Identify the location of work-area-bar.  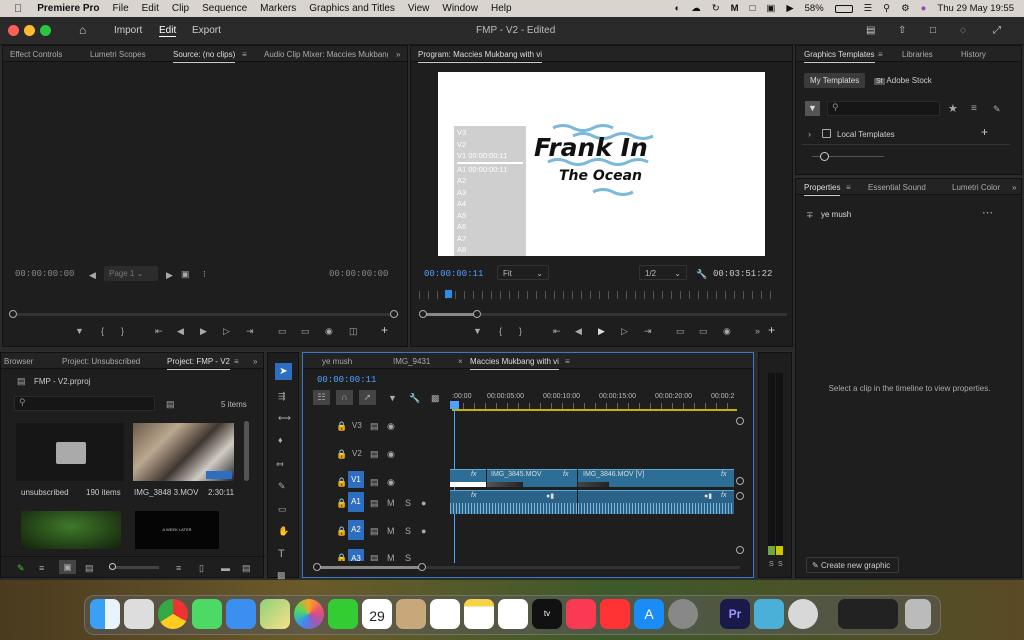
(594, 410).